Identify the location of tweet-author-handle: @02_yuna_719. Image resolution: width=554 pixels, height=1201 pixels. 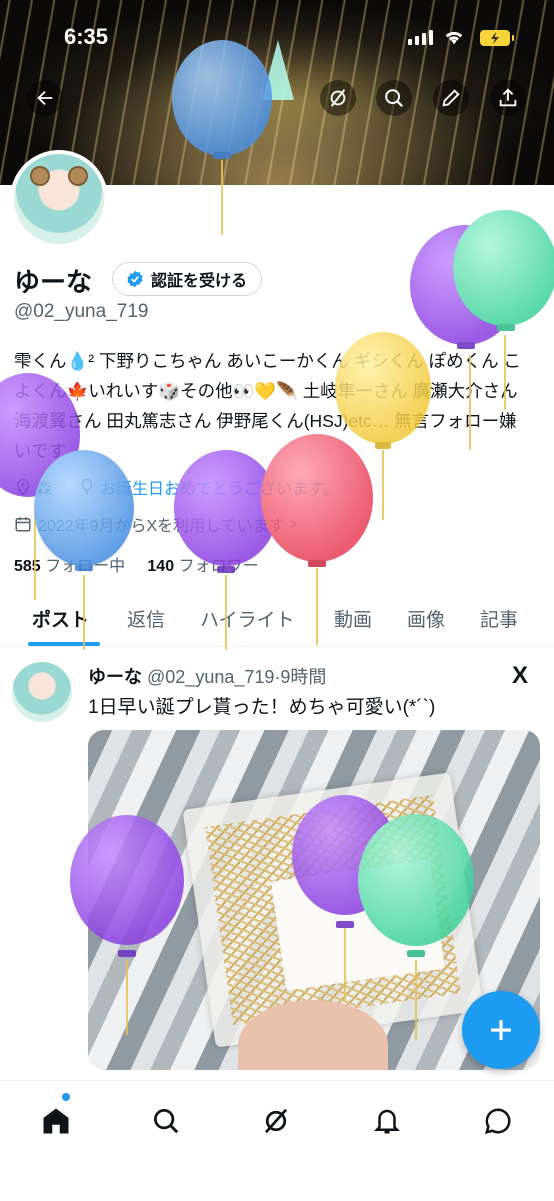
(211, 677).